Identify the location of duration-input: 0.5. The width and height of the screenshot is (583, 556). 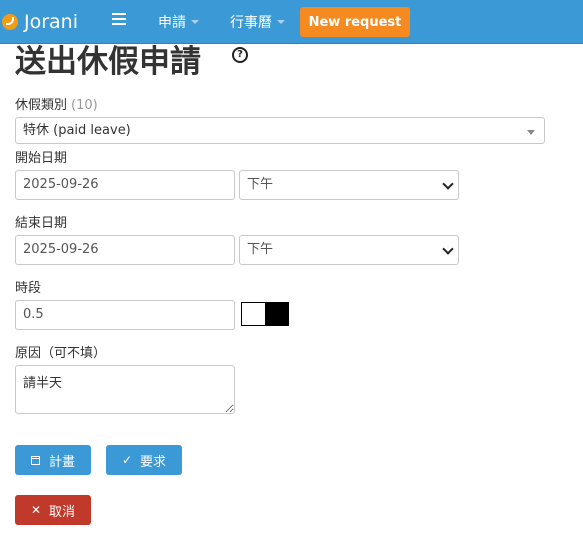
(125, 315).